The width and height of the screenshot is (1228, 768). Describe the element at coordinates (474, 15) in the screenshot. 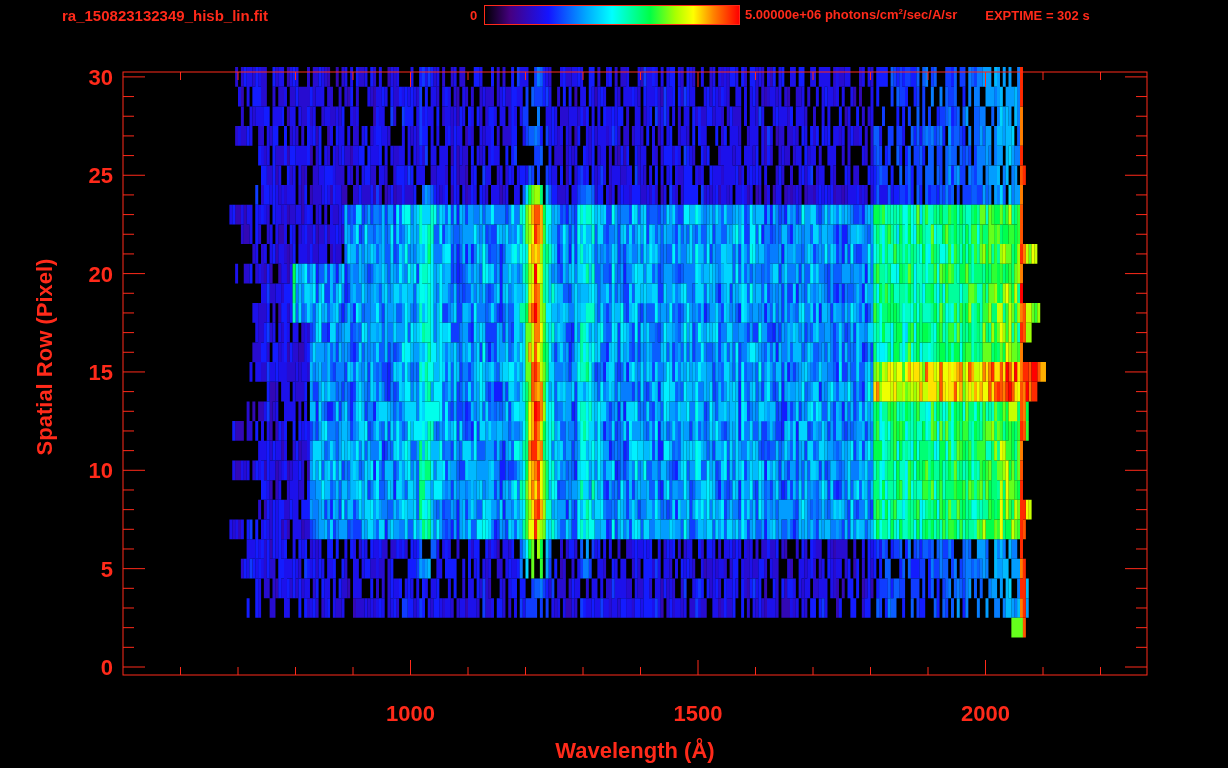

I see `colorbar-min-label: 0` at that location.